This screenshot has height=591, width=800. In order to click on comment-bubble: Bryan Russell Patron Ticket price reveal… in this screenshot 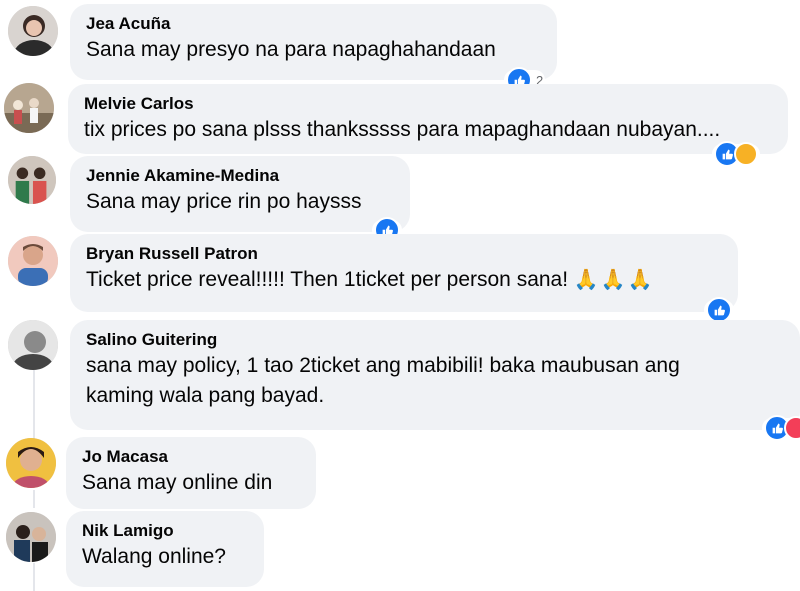, I will do `click(404, 273)`.